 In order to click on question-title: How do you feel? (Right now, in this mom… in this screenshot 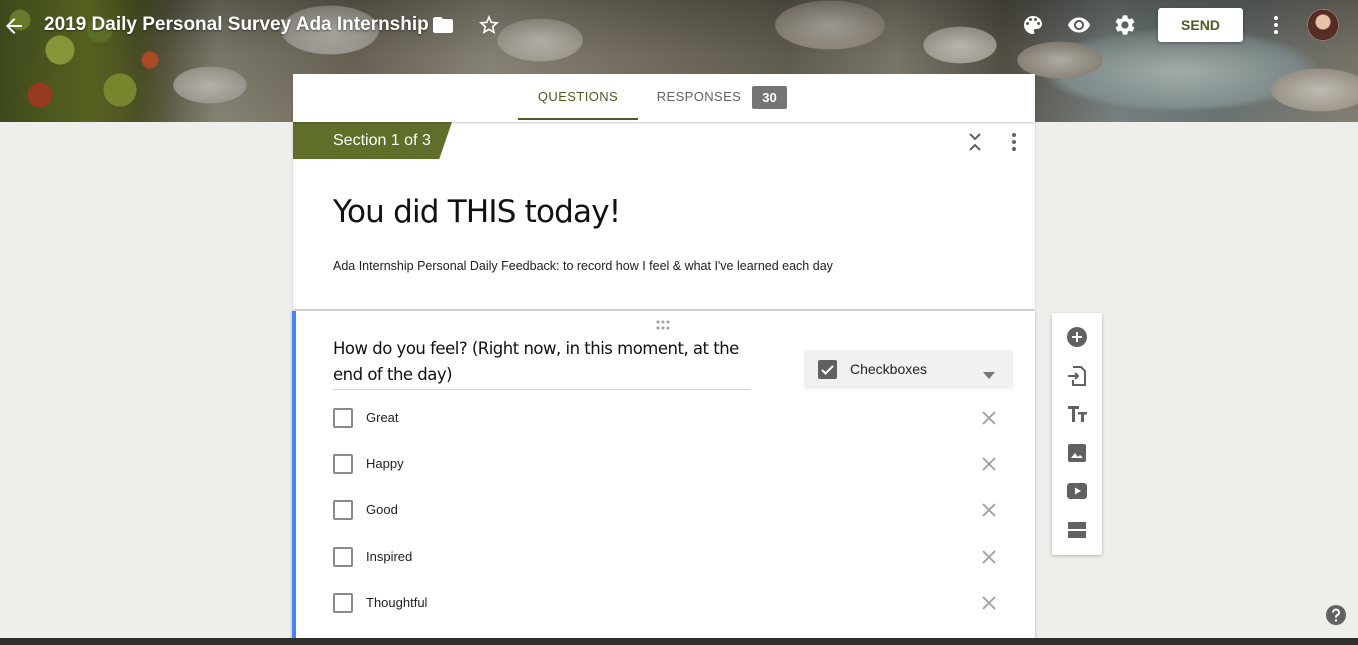, I will do `click(542, 363)`.